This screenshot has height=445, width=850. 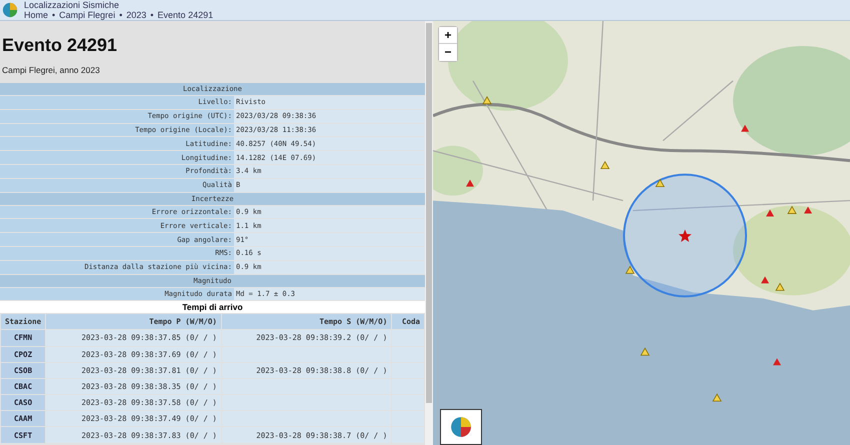 I want to click on breadcrumb-link: Home, so click(x=36, y=15).